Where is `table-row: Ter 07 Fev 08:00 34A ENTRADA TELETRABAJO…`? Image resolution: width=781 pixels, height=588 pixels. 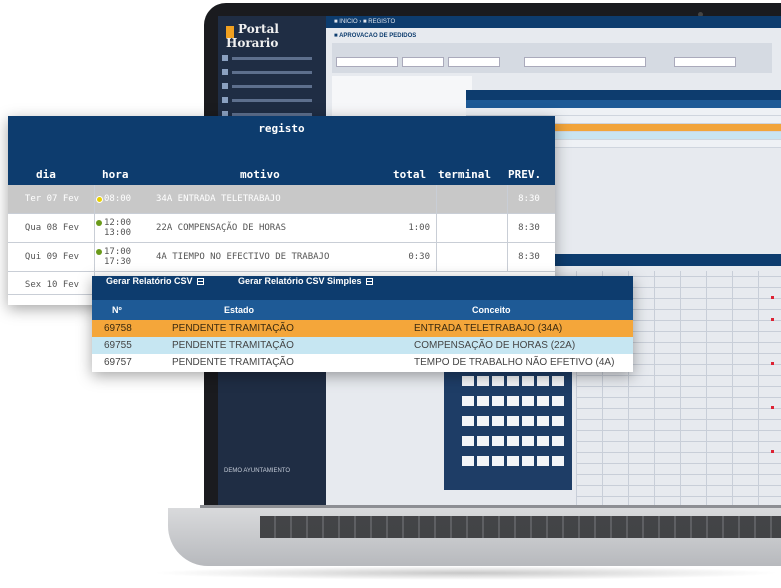 table-row: Ter 07 Fev 08:00 34A ENTRADA TELETRABAJO… is located at coordinates (281, 199).